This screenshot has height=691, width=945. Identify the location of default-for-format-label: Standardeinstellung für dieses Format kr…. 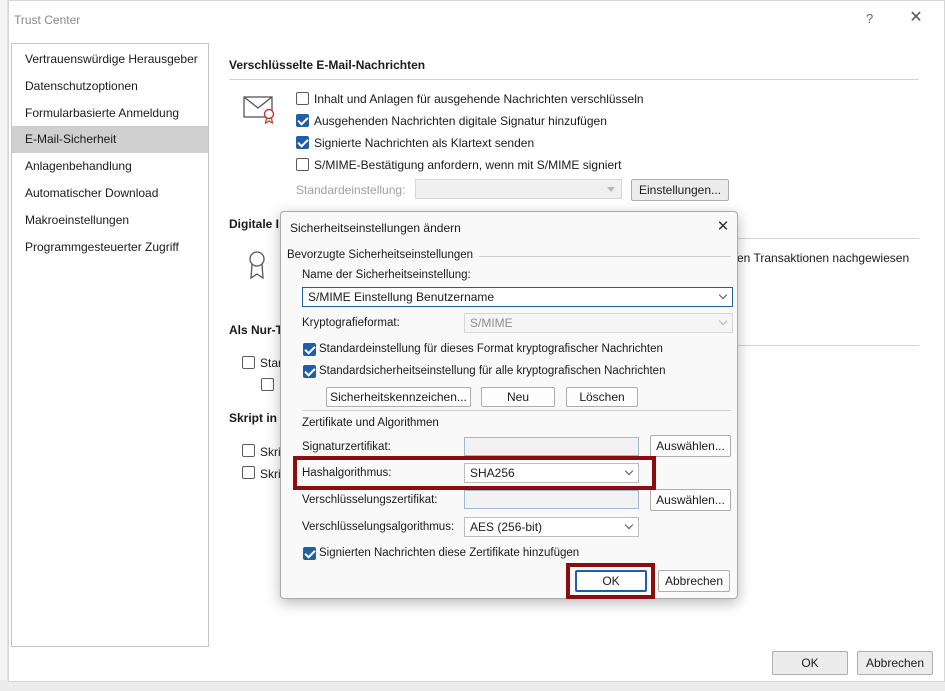
(491, 349).